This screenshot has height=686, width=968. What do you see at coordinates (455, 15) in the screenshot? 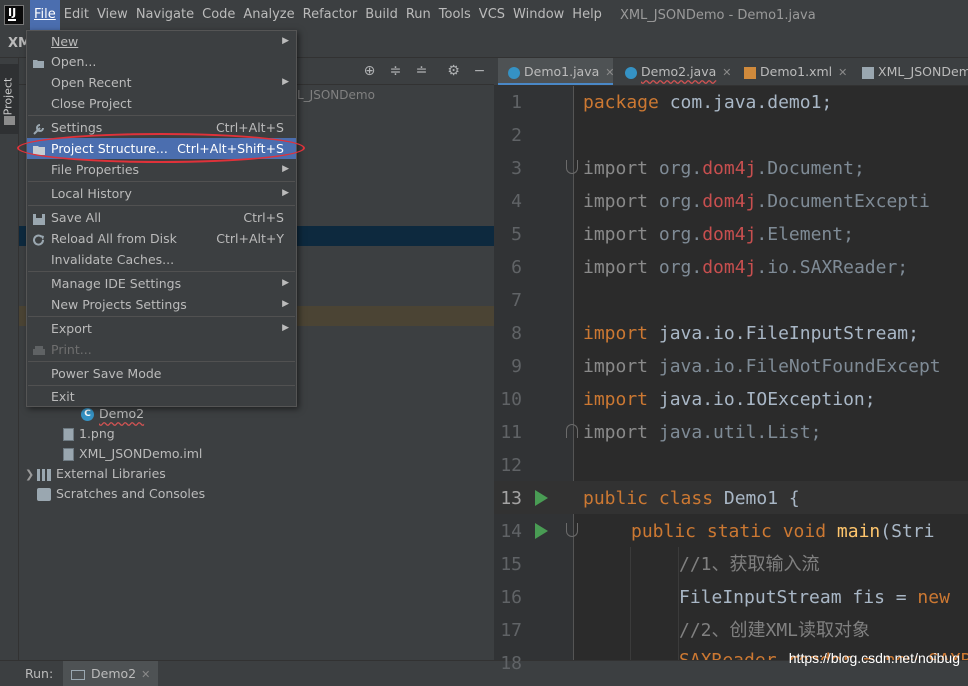
I see `menu-tools: Tools` at bounding box center [455, 15].